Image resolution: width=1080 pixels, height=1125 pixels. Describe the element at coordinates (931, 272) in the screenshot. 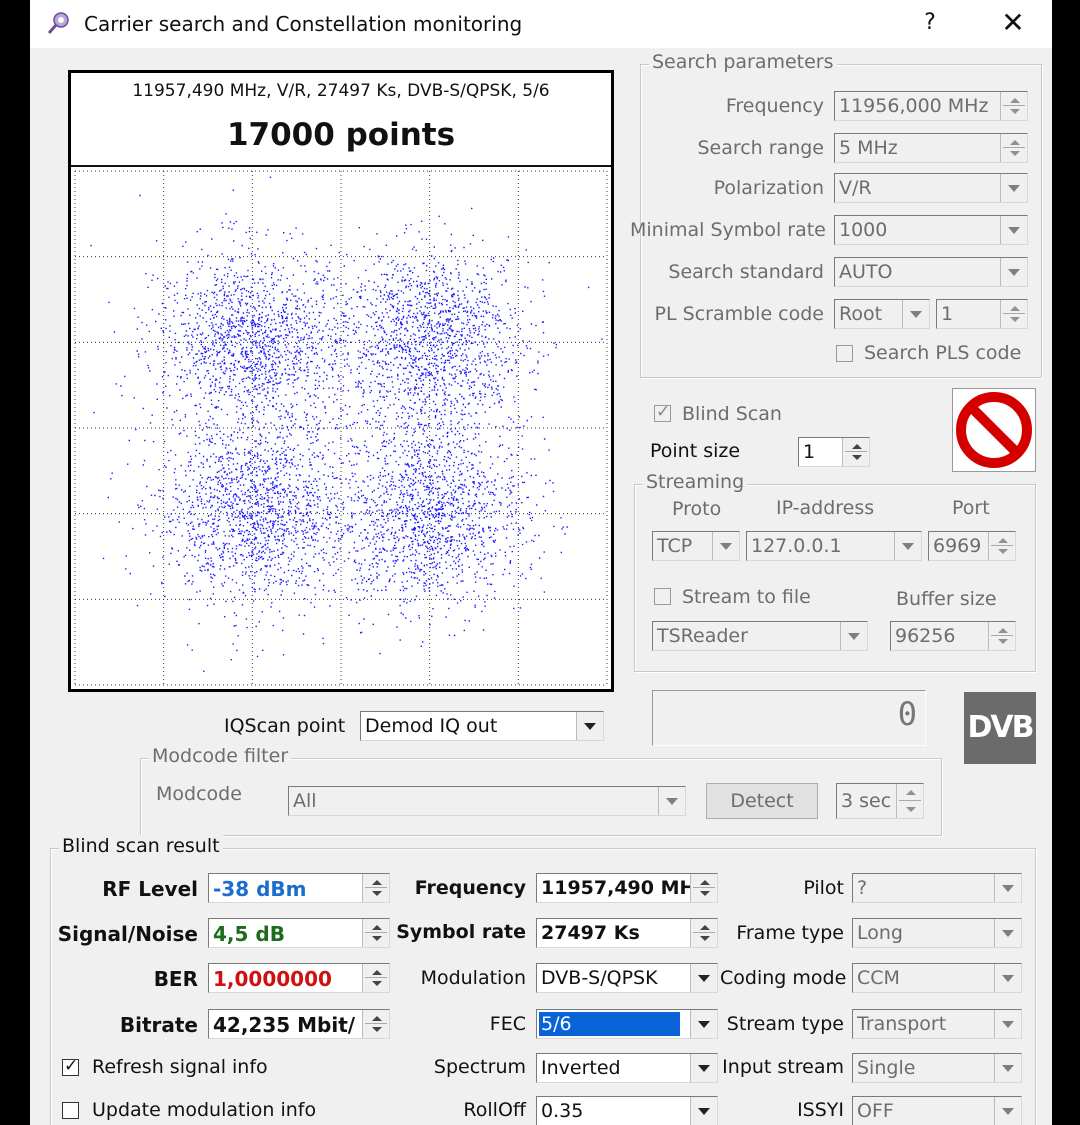

I see `search-standard-select: AUTO` at that location.